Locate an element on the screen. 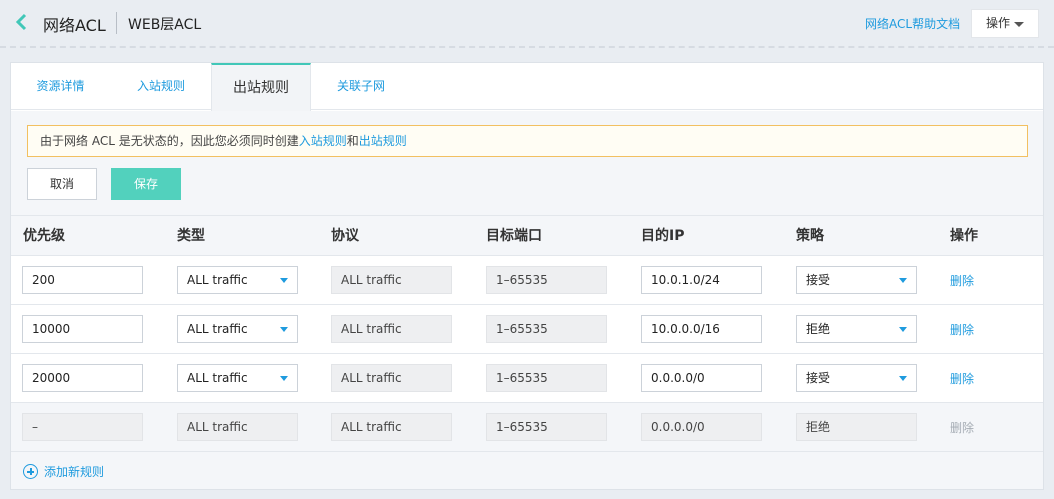  page-title: 网络ACL is located at coordinates (74, 25).